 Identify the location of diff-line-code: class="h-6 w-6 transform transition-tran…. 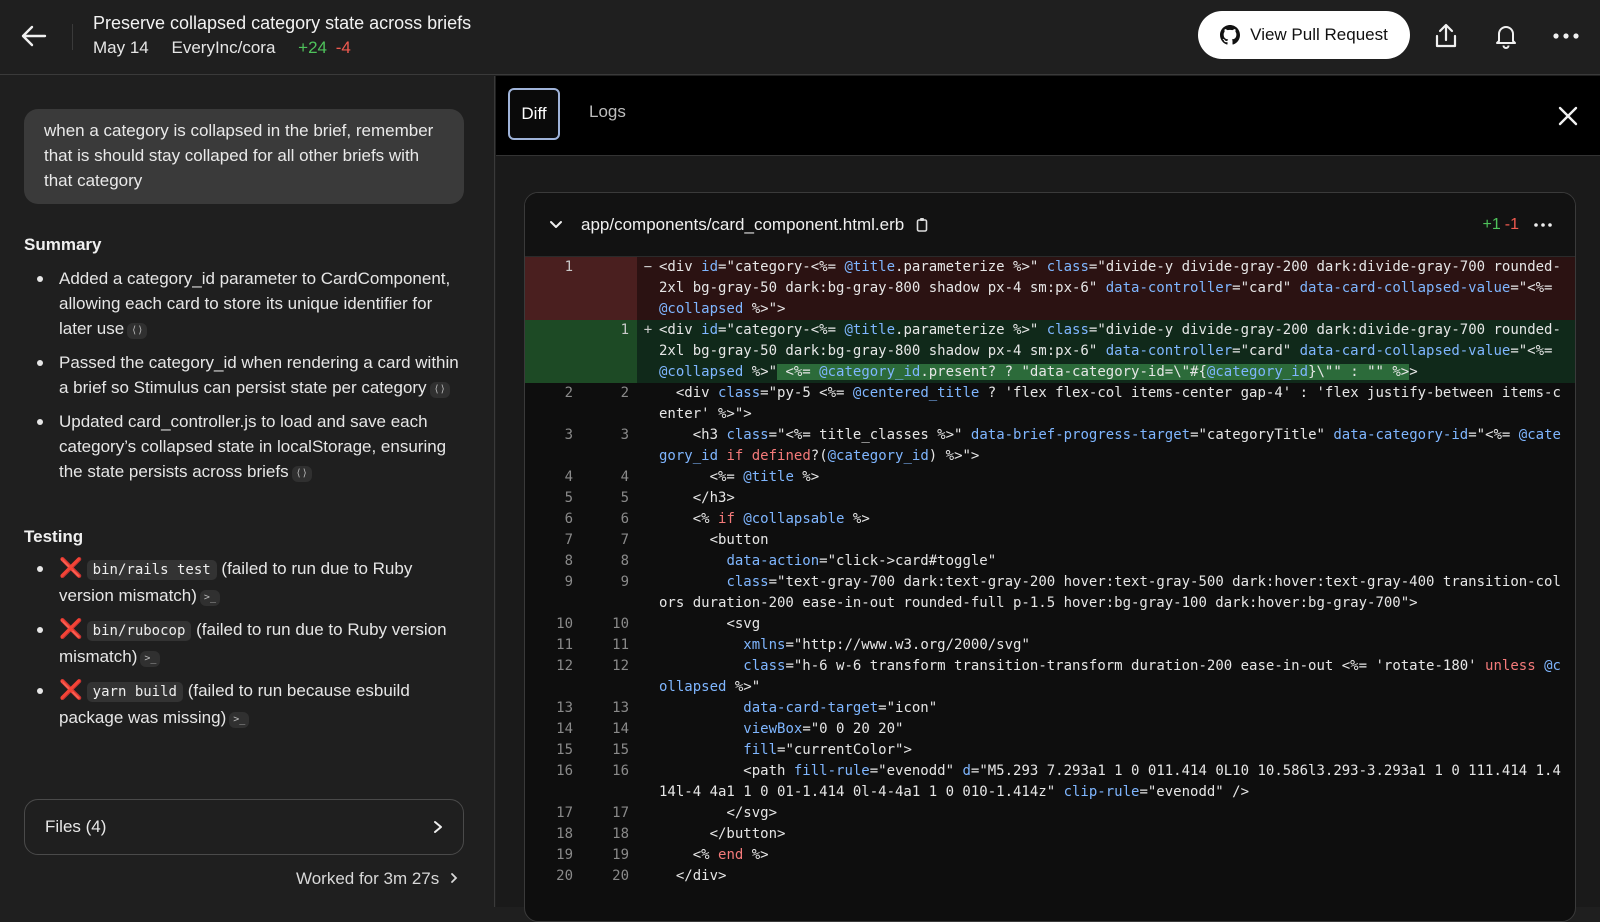
(1110, 676).